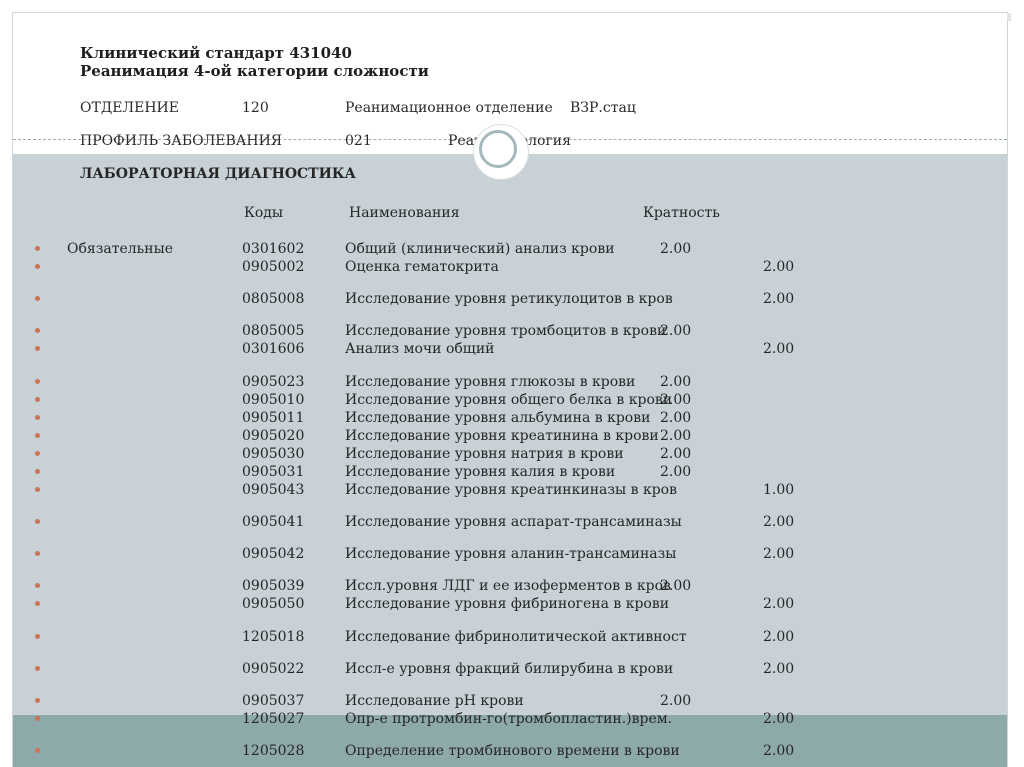 This screenshot has height=767, width=1024. What do you see at coordinates (509, 299) in the screenshot?
I see `test-name: Исследование уровня ретикулоцитов в кров` at bounding box center [509, 299].